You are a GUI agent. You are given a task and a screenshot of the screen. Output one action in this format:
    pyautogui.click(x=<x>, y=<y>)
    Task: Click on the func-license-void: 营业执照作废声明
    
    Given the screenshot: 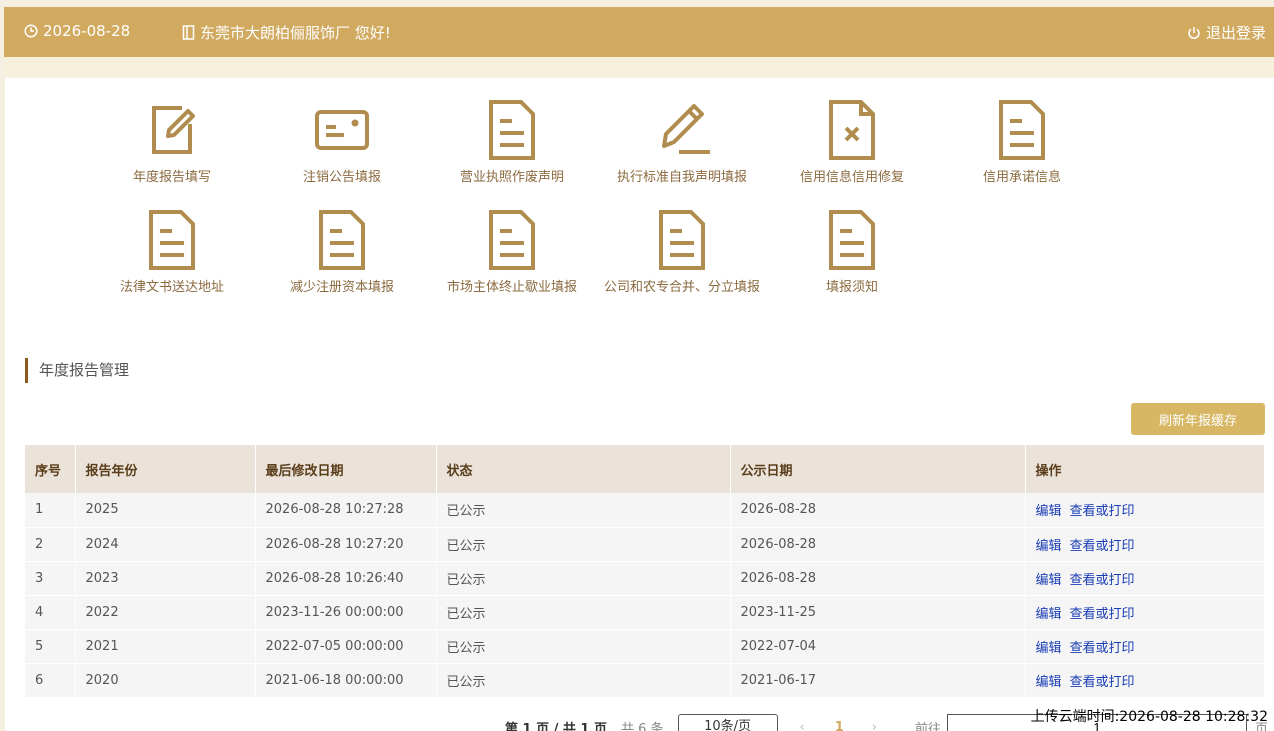 What is the action you would take?
    pyautogui.click(x=512, y=142)
    